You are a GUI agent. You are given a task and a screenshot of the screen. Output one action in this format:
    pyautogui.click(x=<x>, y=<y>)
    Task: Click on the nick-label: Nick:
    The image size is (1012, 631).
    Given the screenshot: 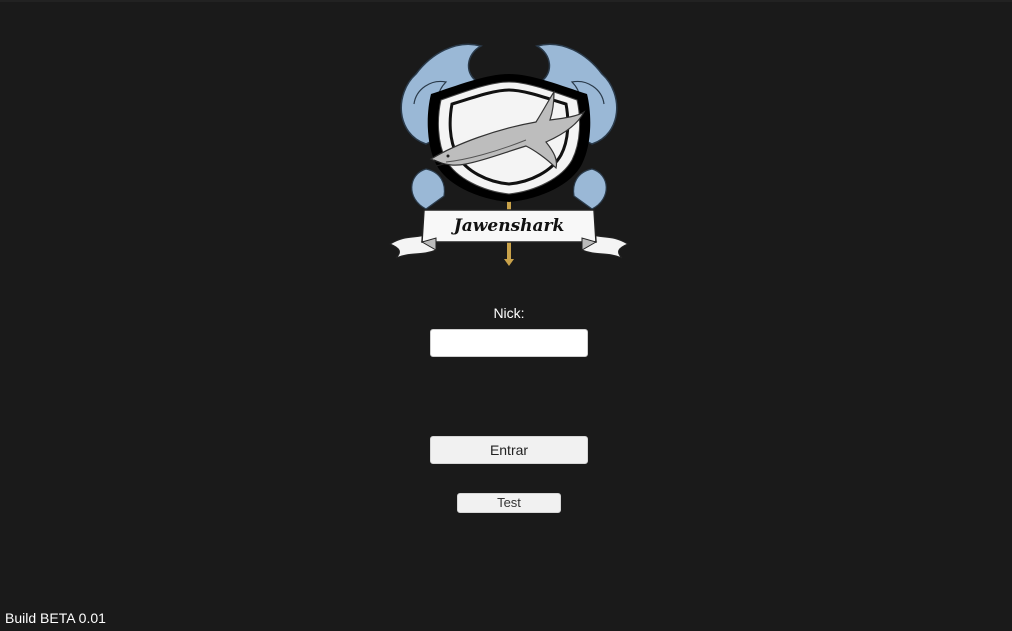 What is the action you would take?
    pyautogui.click(x=509, y=313)
    